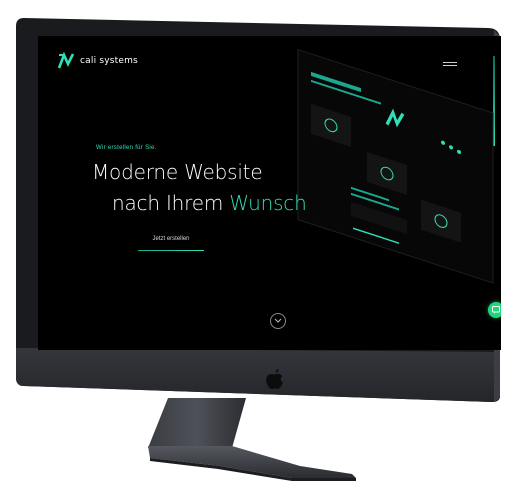 The width and height of the screenshot is (509, 489). I want to click on headline-line-2-prefix: nach Ihrem, so click(171, 203).